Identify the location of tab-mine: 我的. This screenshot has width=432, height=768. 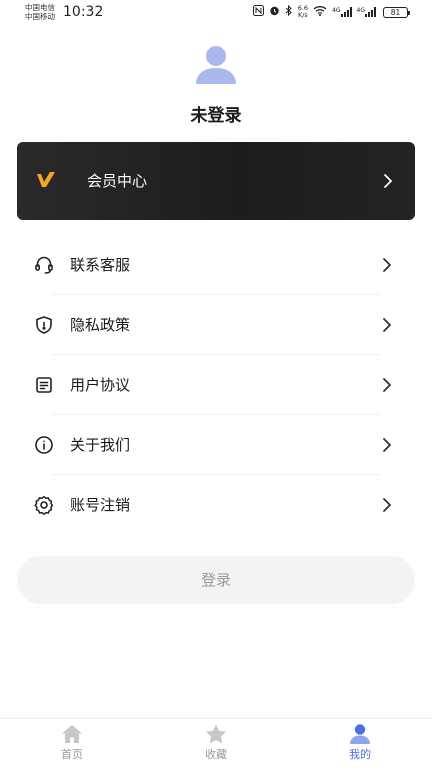
(360, 745).